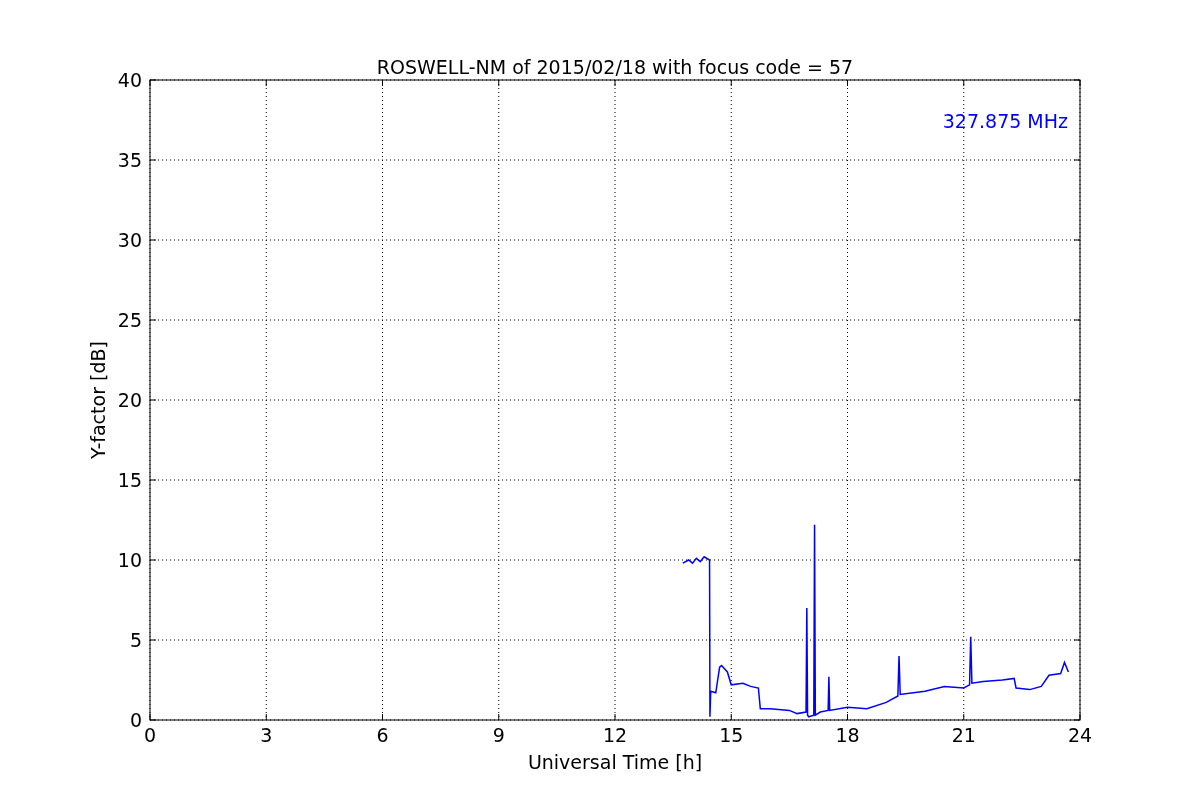  What do you see at coordinates (615, 67) in the screenshot?
I see `chart-title: ROSWELL-NM of 2015/02/18 with focus code = 57` at bounding box center [615, 67].